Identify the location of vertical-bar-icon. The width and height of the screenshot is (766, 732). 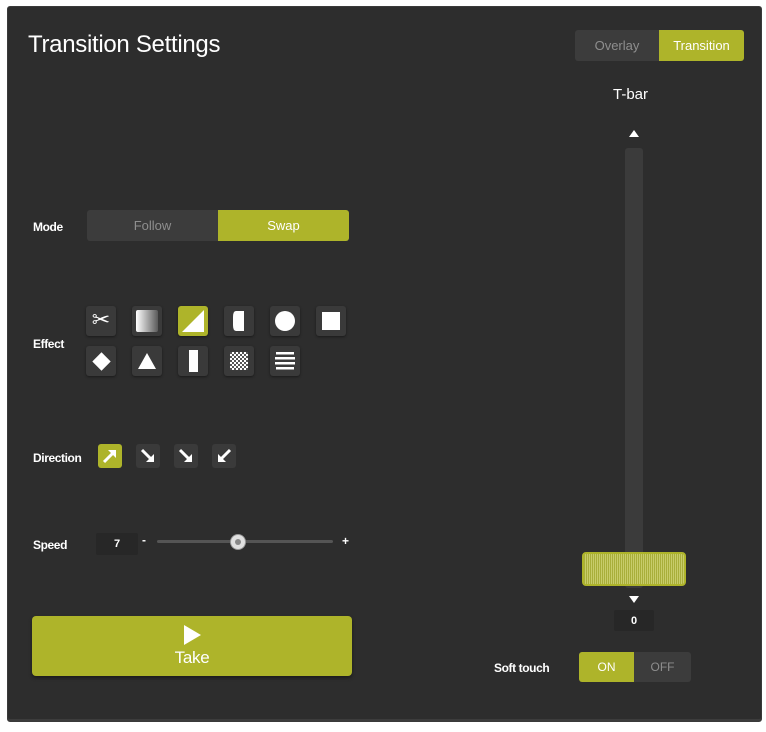
(193, 361).